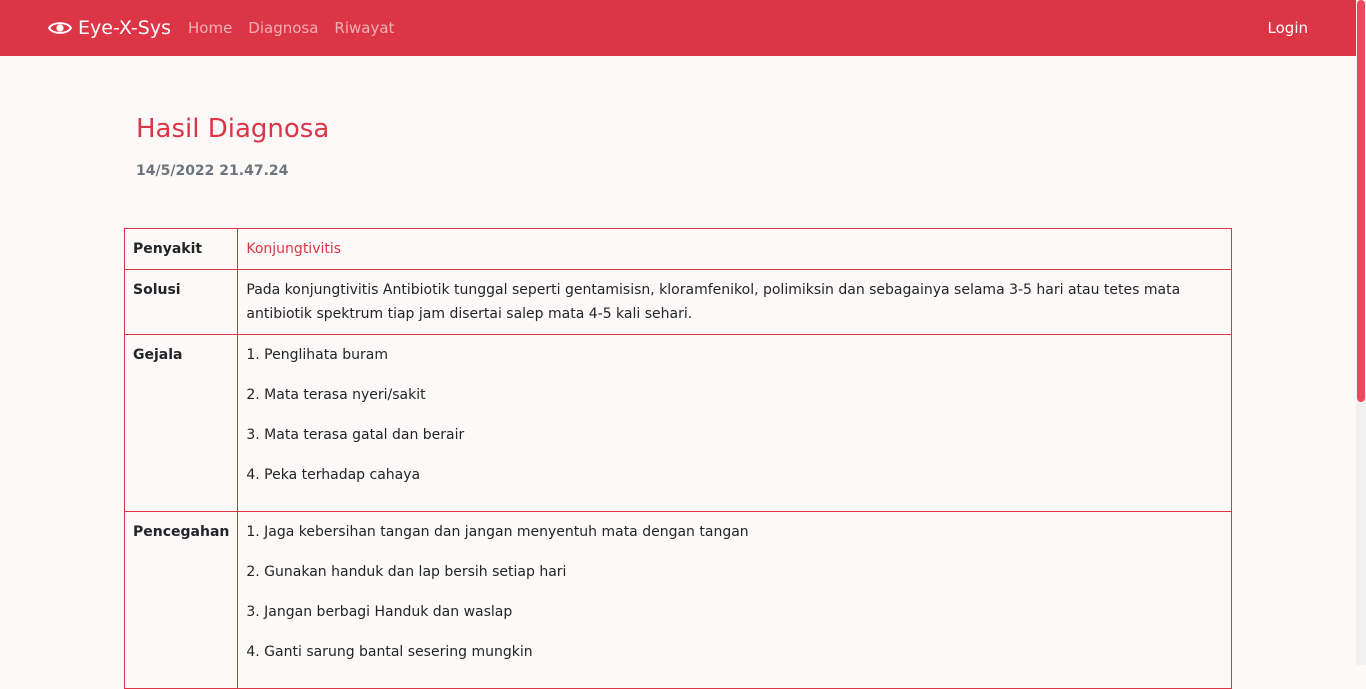 Image resolution: width=1366 pixels, height=689 pixels. What do you see at coordinates (233, 129) in the screenshot?
I see `page-title: Hasil Diagnosa` at bounding box center [233, 129].